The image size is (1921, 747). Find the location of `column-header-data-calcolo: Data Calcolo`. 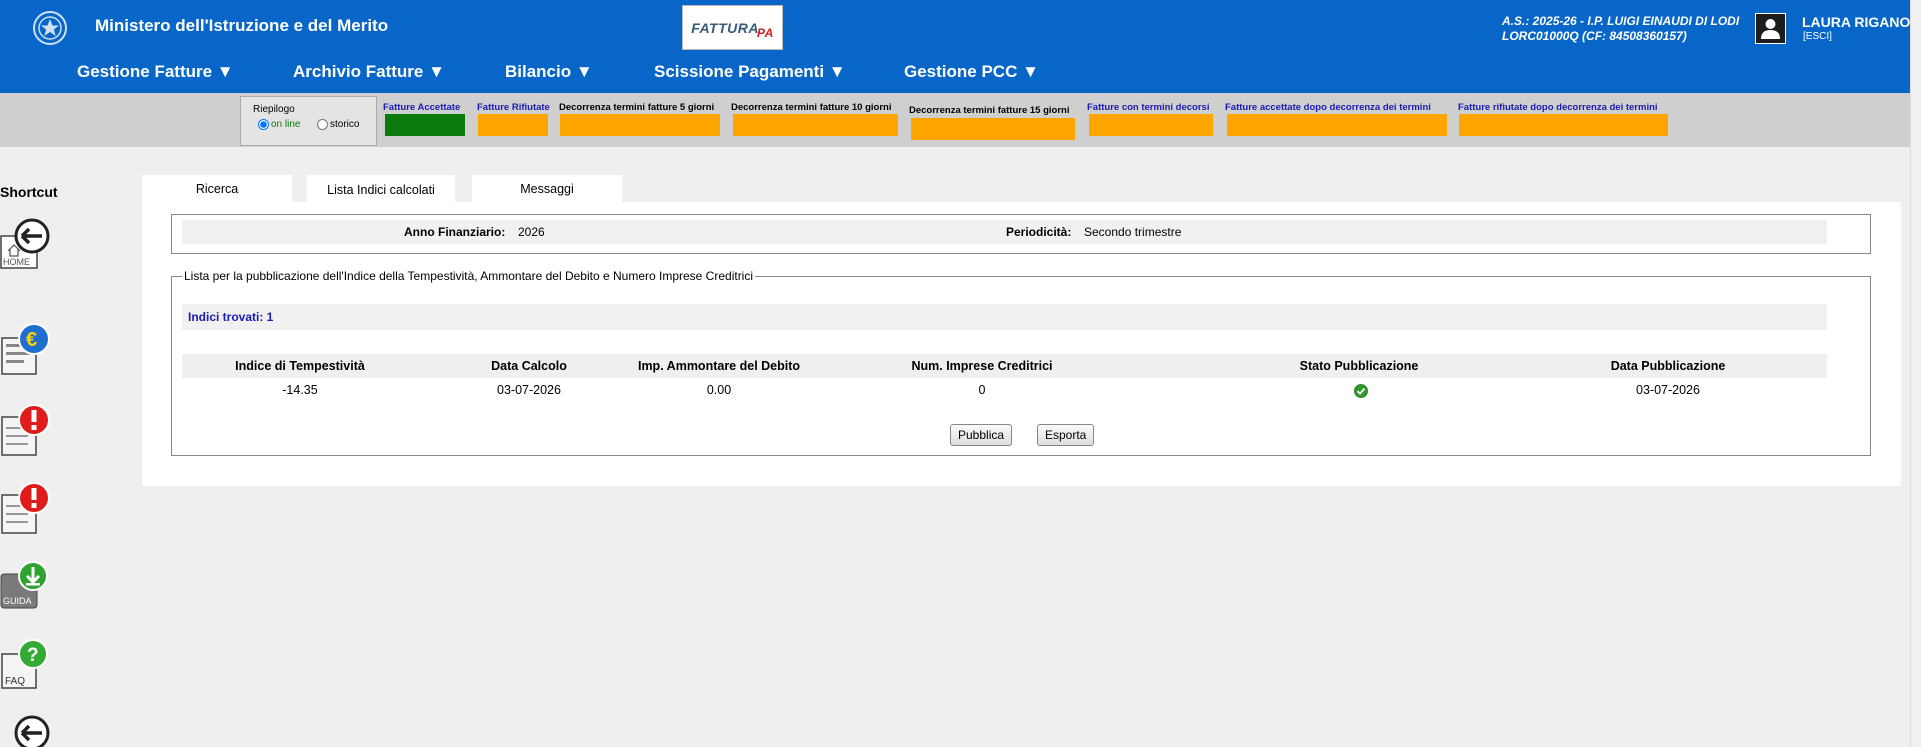

column-header-data-calcolo: Data Calcolo is located at coordinates (529, 366).